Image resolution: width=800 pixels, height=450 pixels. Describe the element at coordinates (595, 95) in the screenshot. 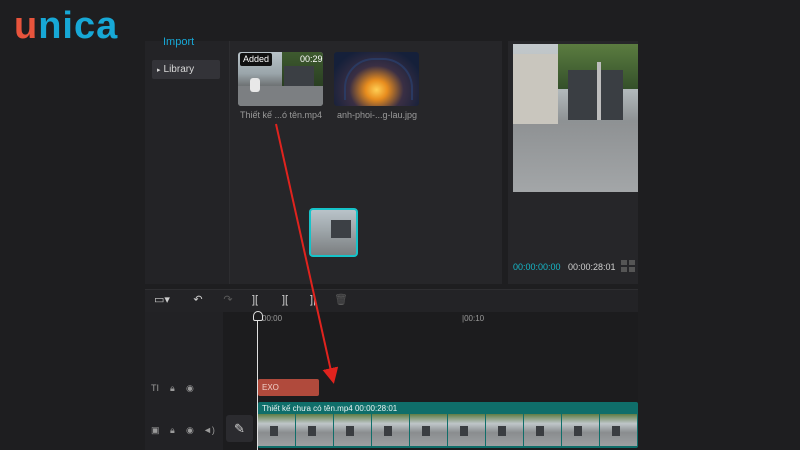

I see `preview-fence` at that location.